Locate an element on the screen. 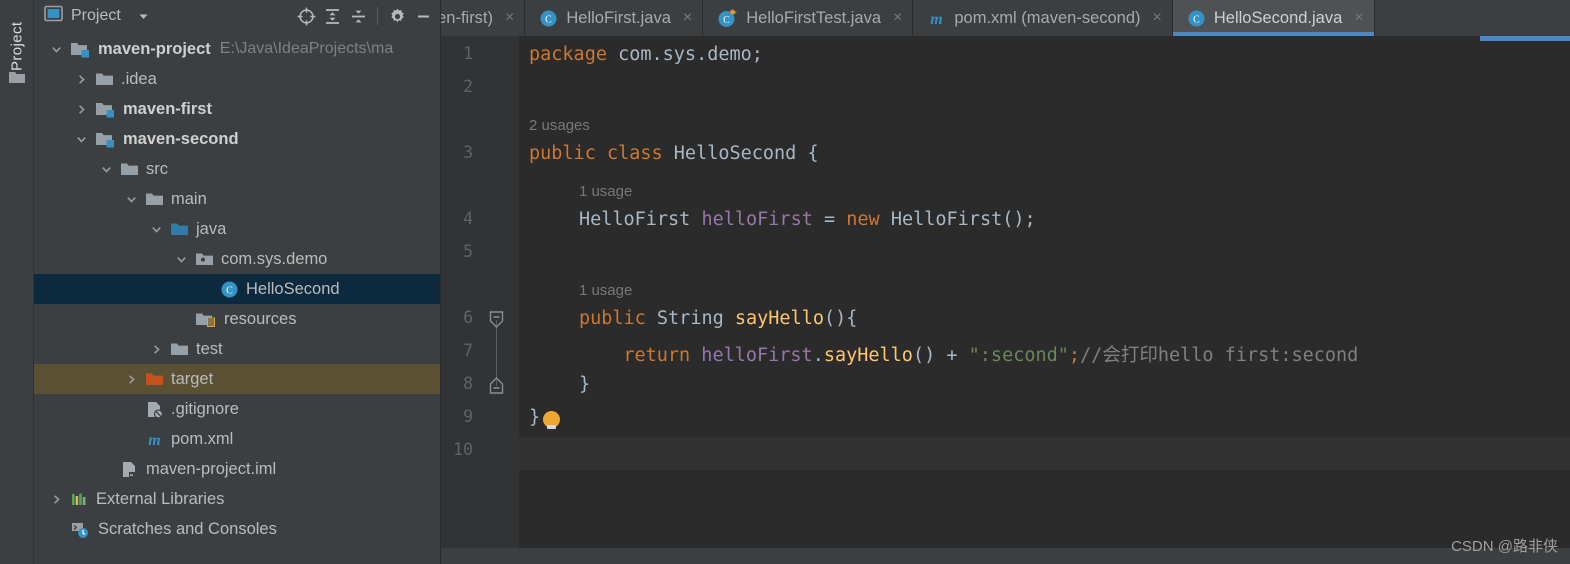 Image resolution: width=1570 pixels, height=564 pixels. tree-node-hellosecond: C HelloSecond is located at coordinates (237, 289).